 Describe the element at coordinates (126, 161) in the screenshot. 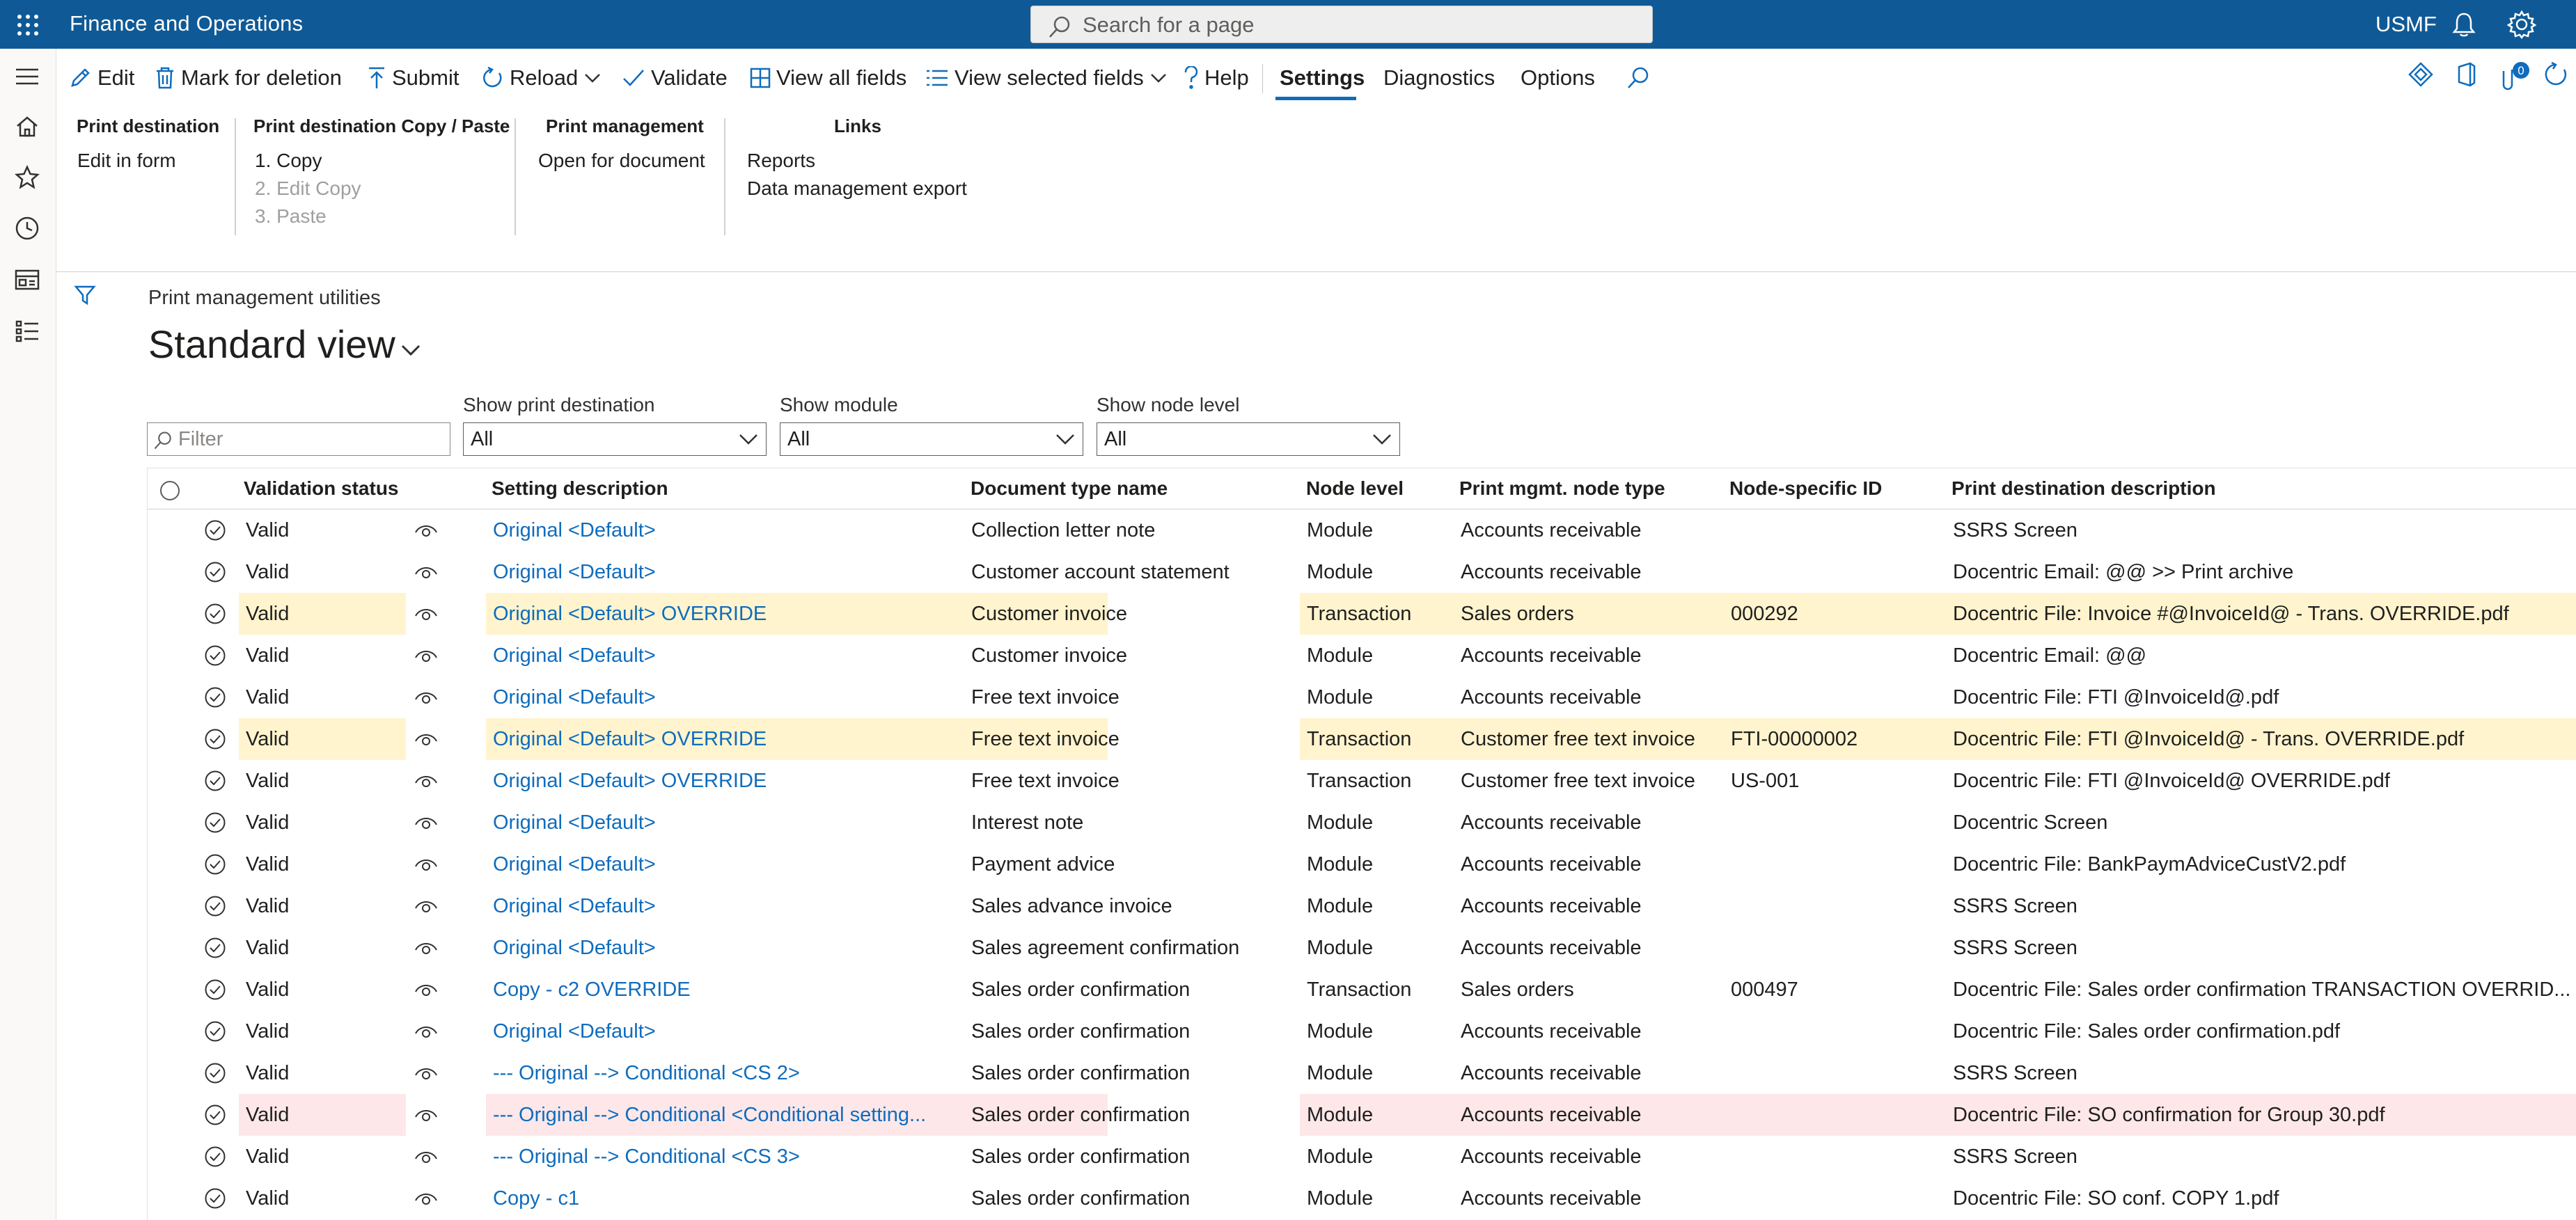

I see `edit-in-form-button: Edit in form` at that location.